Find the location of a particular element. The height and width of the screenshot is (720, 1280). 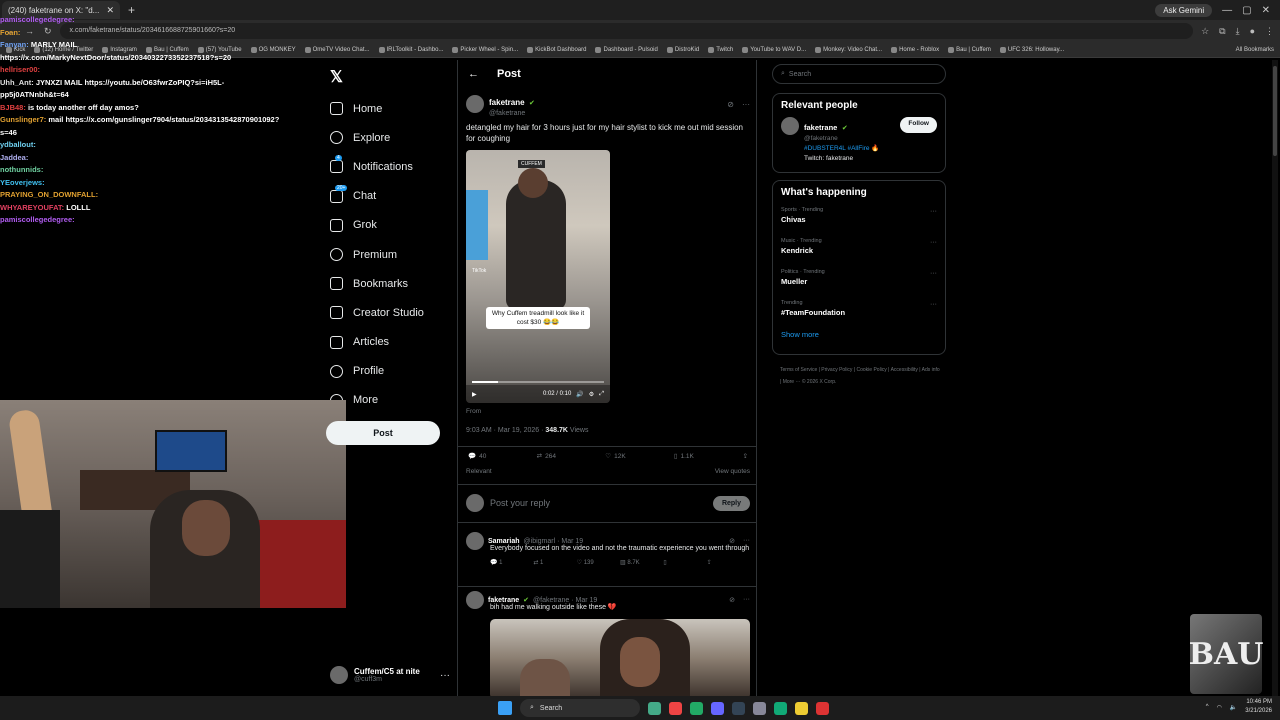

share-icon: ⇪ is located at coordinates (728, 562).